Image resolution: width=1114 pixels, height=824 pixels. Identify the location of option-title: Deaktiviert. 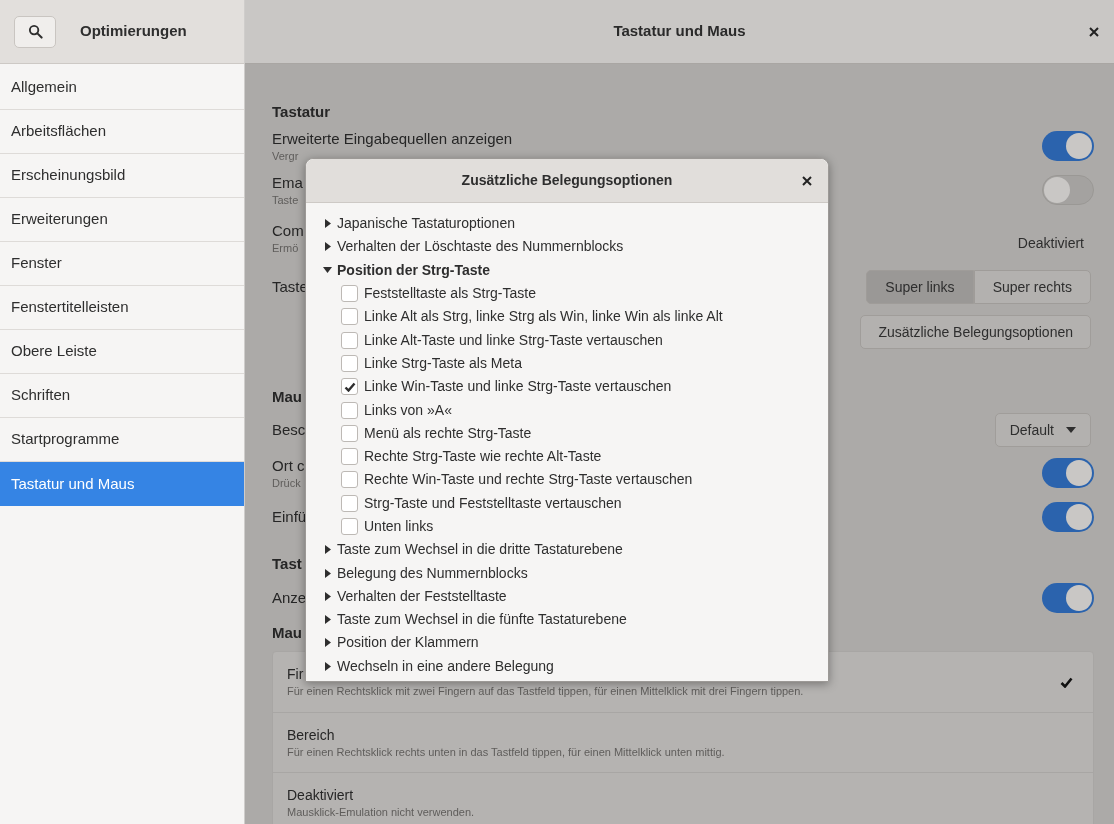
(320, 795).